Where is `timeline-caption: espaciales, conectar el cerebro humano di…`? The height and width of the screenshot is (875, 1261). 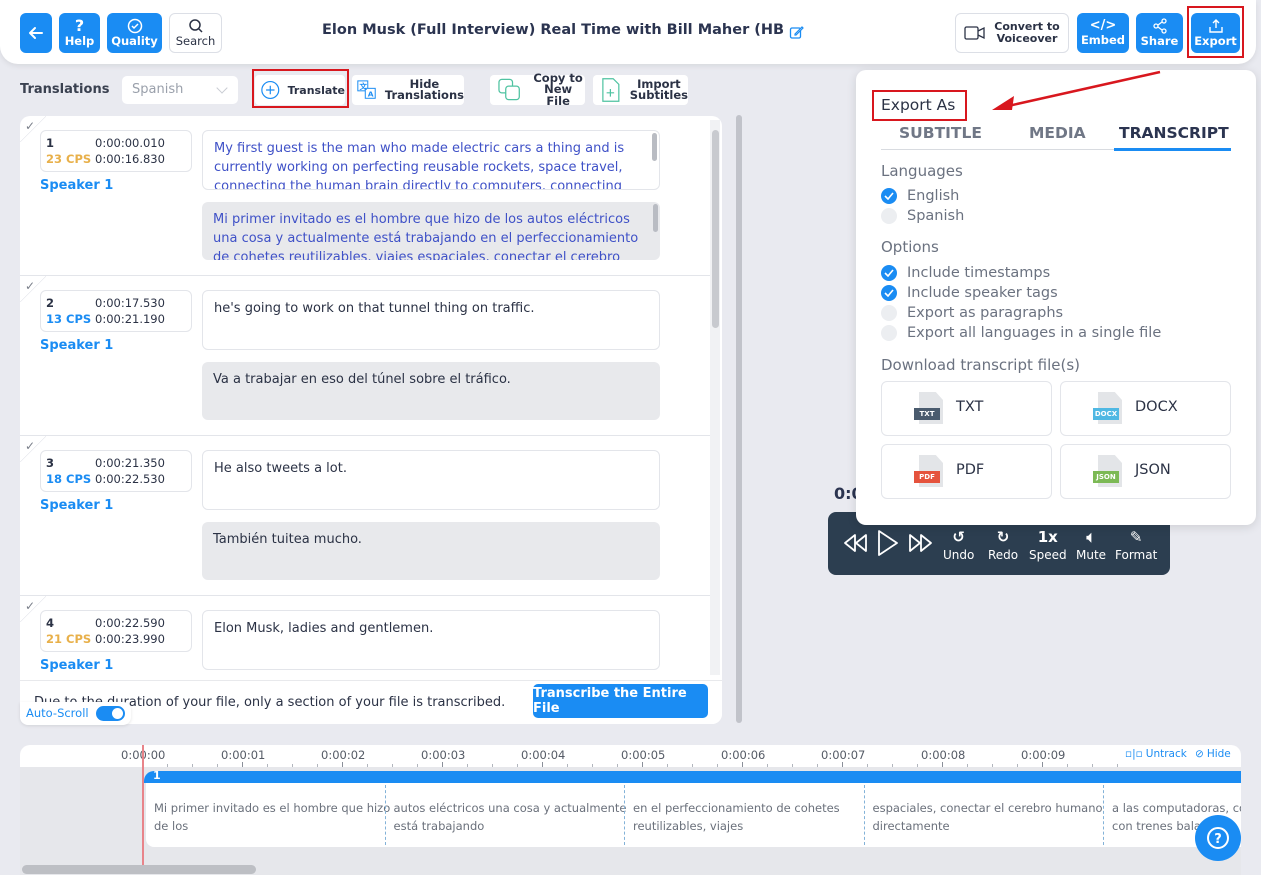 timeline-caption: espaciales, conectar el cerebro humano di… is located at coordinates (988, 817).